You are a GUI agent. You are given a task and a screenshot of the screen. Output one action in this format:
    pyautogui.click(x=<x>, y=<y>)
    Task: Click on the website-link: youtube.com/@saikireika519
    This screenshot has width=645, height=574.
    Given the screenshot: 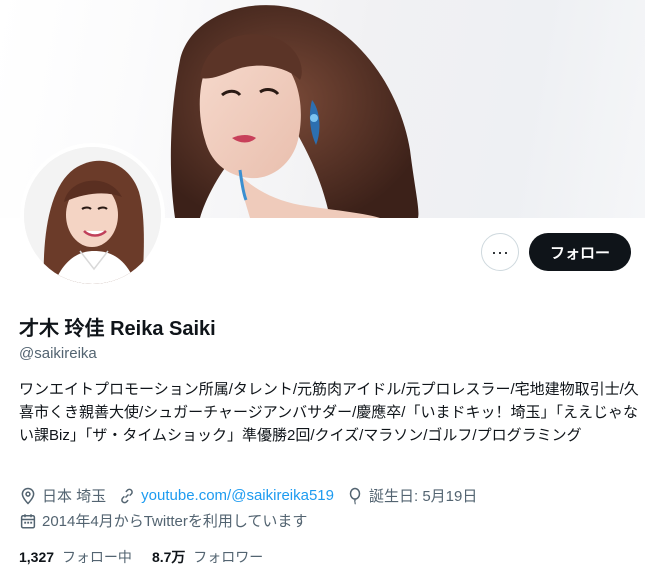 What is the action you would take?
    pyautogui.click(x=237, y=495)
    